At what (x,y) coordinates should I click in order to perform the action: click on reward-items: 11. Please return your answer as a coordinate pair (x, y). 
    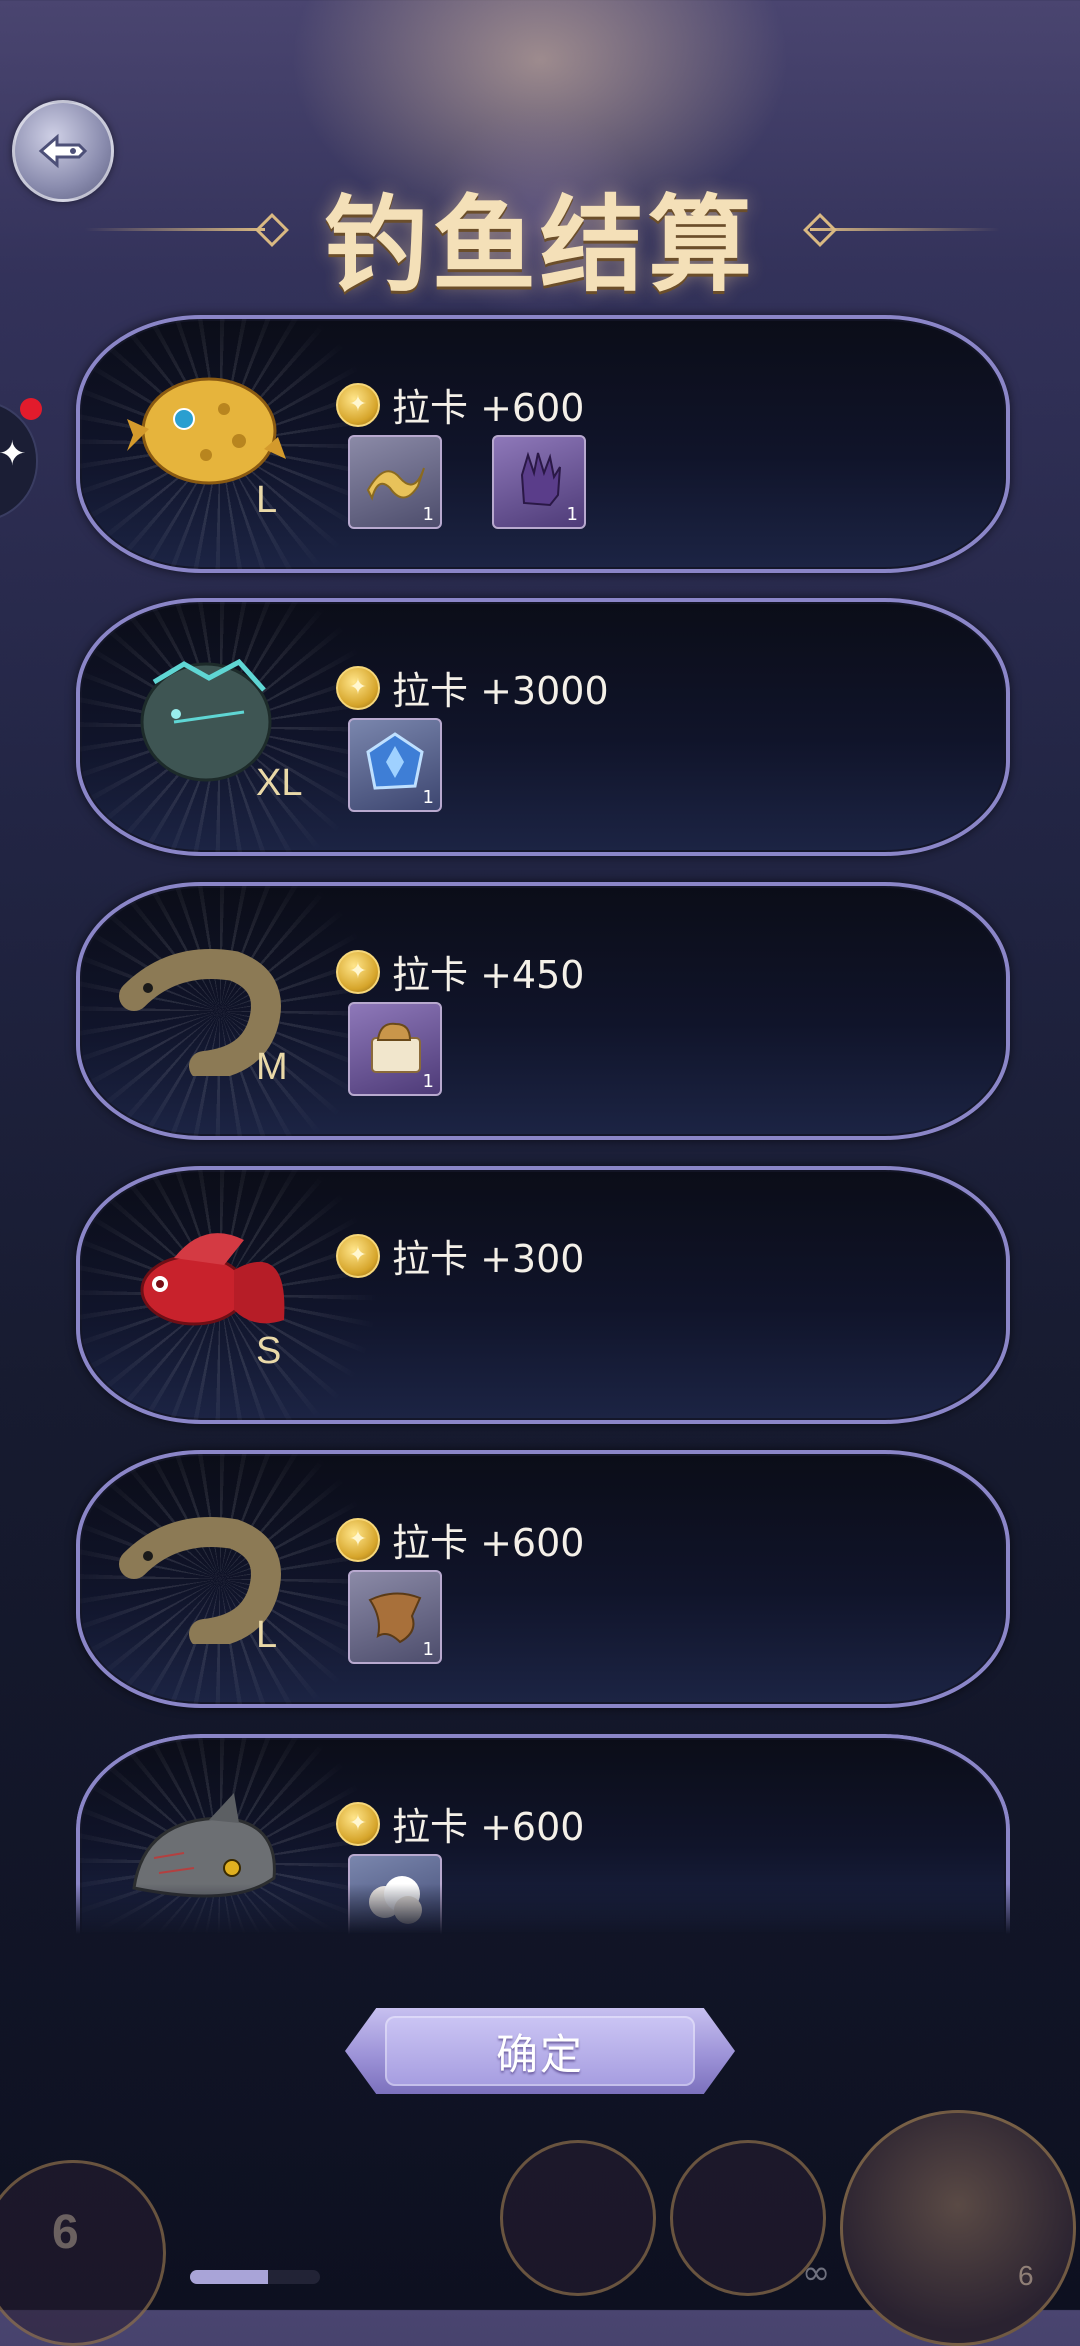
    Looking at the image, I should click on (492, 482).